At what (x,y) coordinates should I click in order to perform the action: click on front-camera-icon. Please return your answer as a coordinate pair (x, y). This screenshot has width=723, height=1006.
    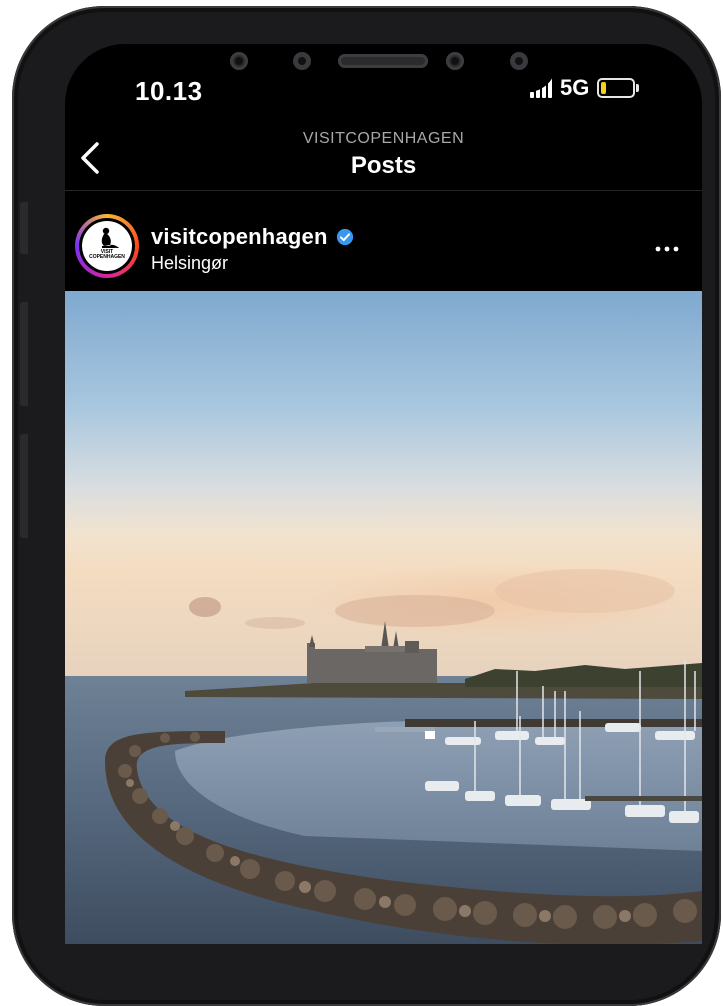
    Looking at the image, I should click on (239, 61).